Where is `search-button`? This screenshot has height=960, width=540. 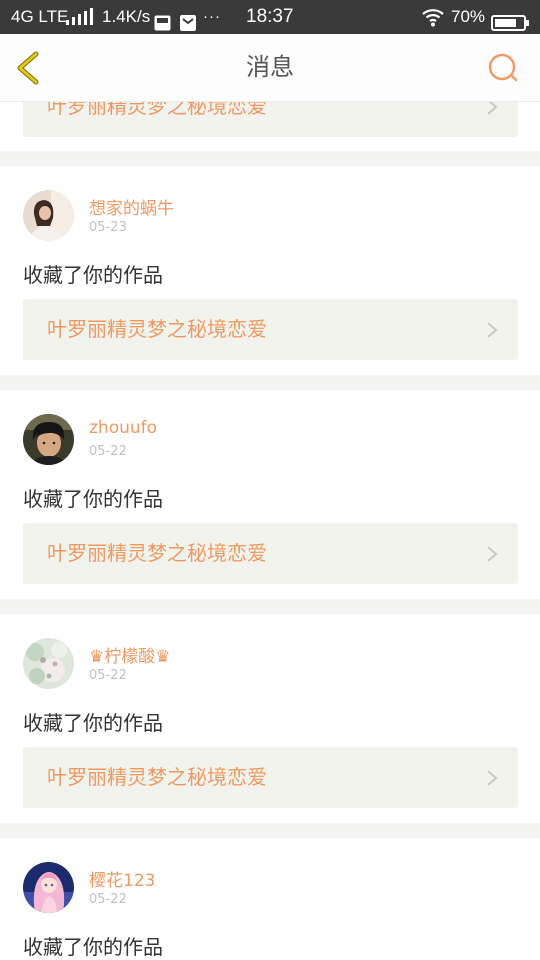 search-button is located at coordinates (503, 68).